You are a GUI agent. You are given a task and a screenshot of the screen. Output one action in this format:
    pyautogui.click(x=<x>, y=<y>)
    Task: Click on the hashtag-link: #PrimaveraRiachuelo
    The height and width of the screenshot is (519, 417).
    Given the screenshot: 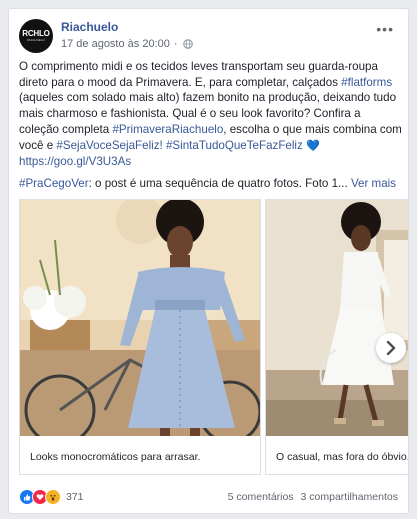 What is the action you would take?
    pyautogui.click(x=167, y=129)
    